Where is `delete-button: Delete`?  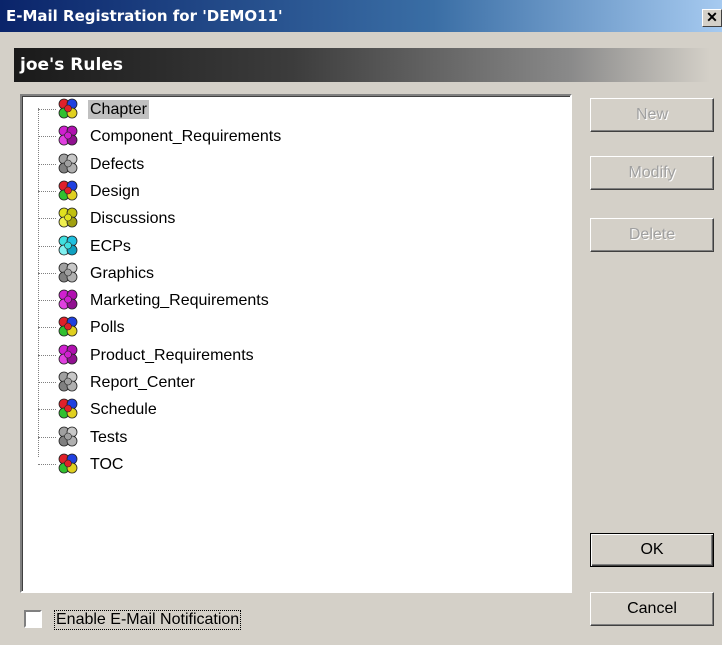 delete-button: Delete is located at coordinates (652, 235).